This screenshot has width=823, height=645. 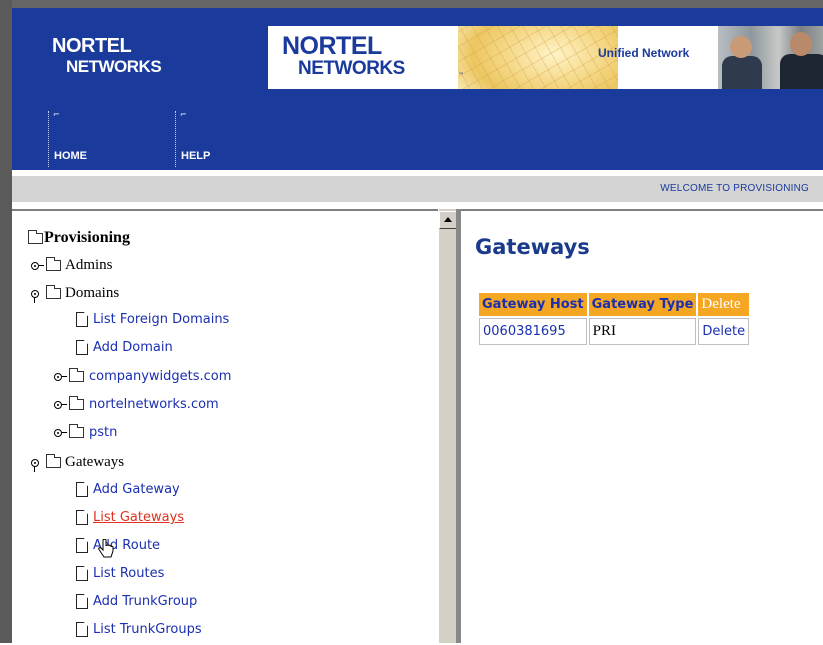 I want to click on trademark-mark: ™, so click(x=461, y=75).